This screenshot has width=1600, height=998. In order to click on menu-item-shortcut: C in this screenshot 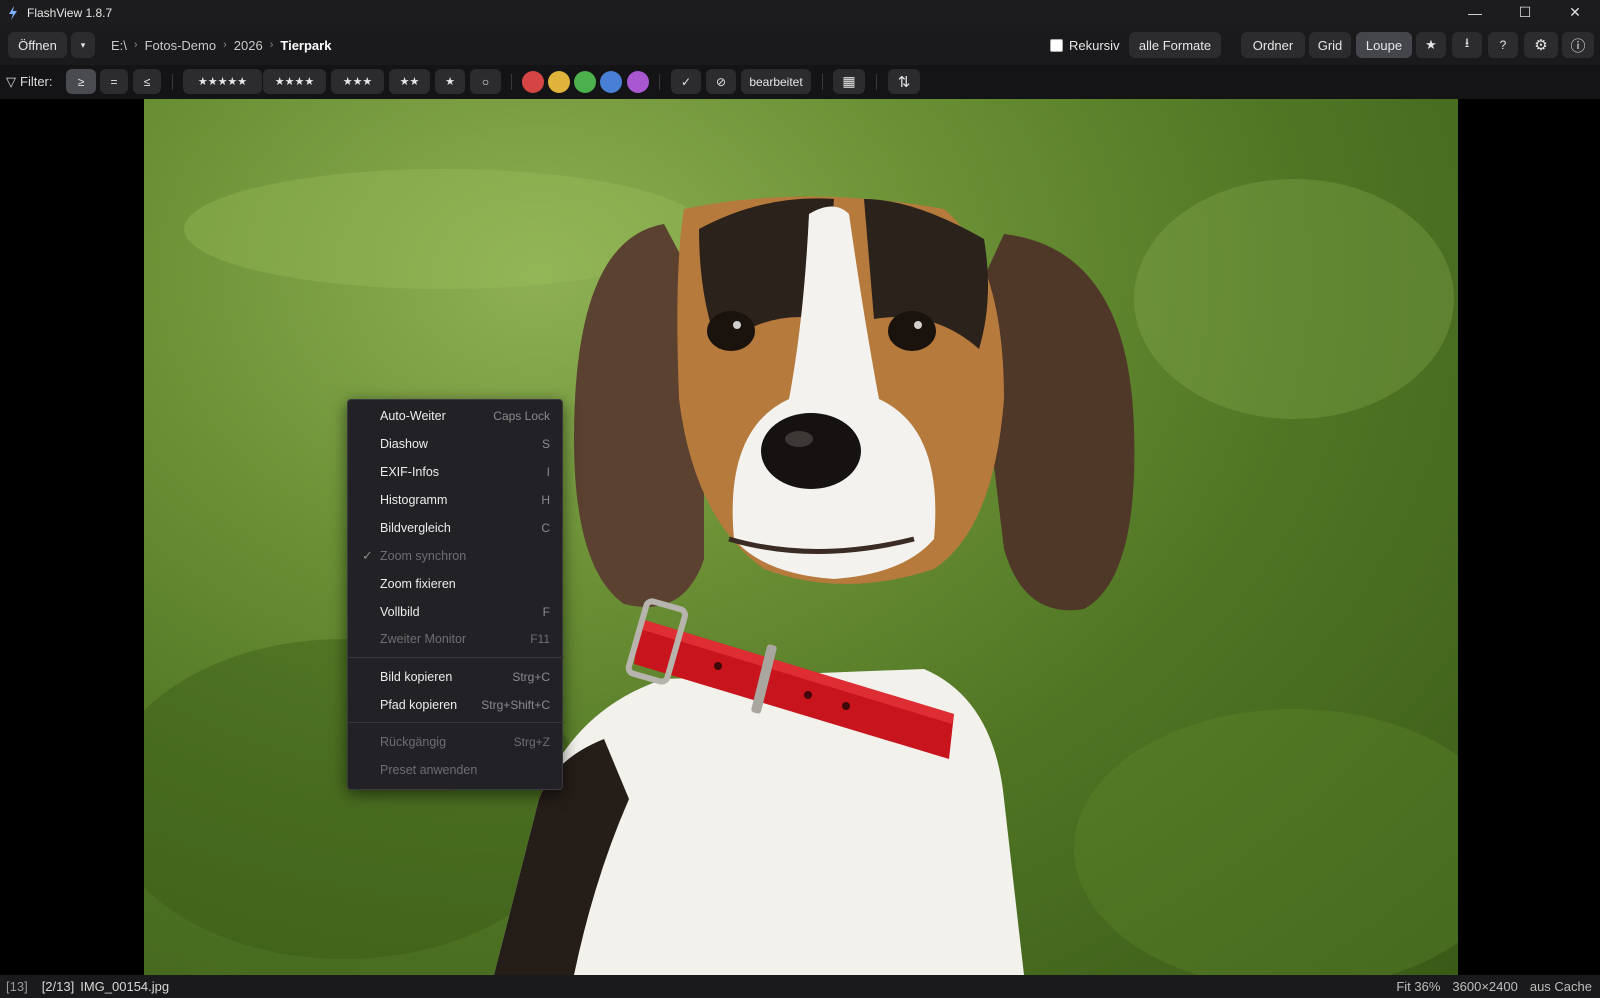, I will do `click(545, 528)`.